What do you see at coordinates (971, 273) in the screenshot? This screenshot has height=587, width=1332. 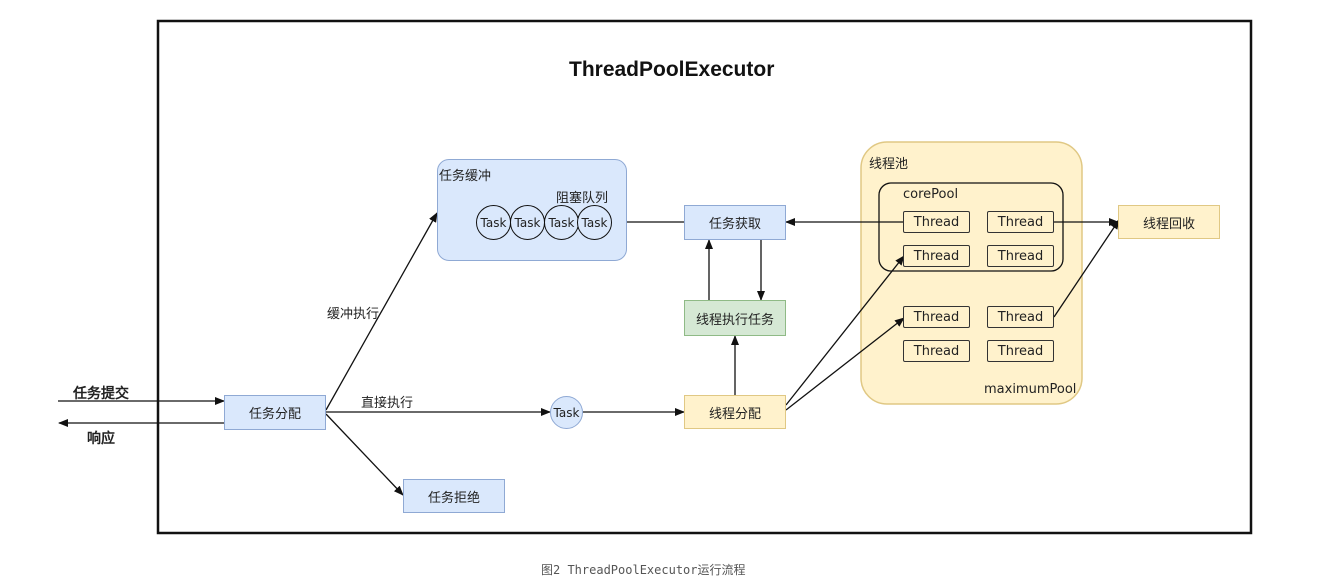 I see `thread-pool-region` at bounding box center [971, 273].